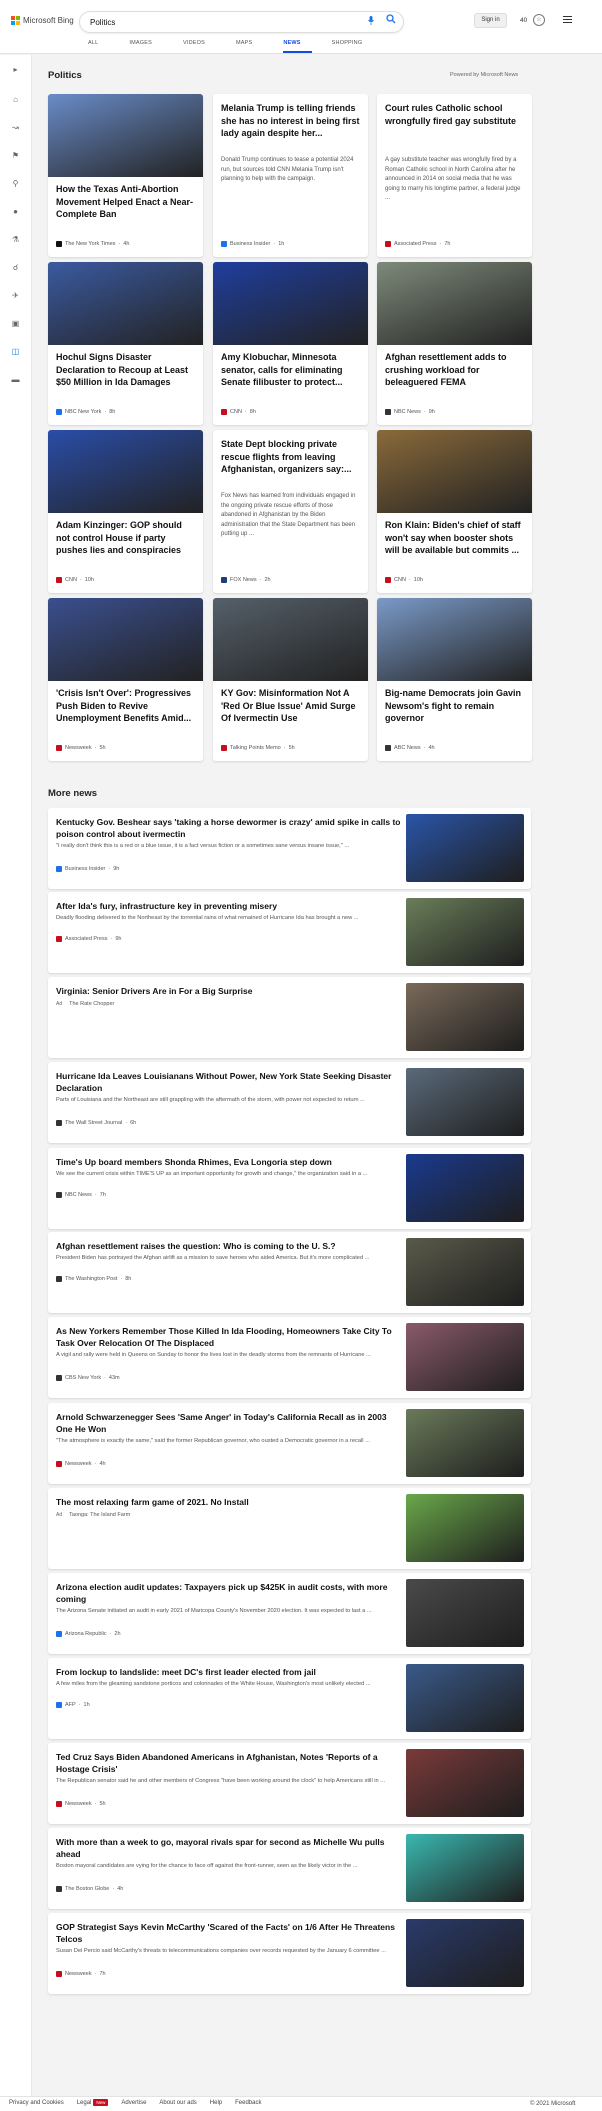  Describe the element at coordinates (15, 295) in the screenshot. I see `plane-icon: ✈` at that location.